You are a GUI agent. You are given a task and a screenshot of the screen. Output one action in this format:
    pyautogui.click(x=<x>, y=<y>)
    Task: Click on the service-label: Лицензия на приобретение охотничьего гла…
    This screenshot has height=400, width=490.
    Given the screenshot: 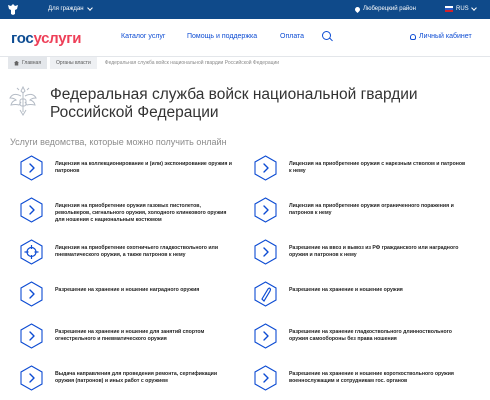 What is the action you would take?
    pyautogui.click(x=137, y=251)
    